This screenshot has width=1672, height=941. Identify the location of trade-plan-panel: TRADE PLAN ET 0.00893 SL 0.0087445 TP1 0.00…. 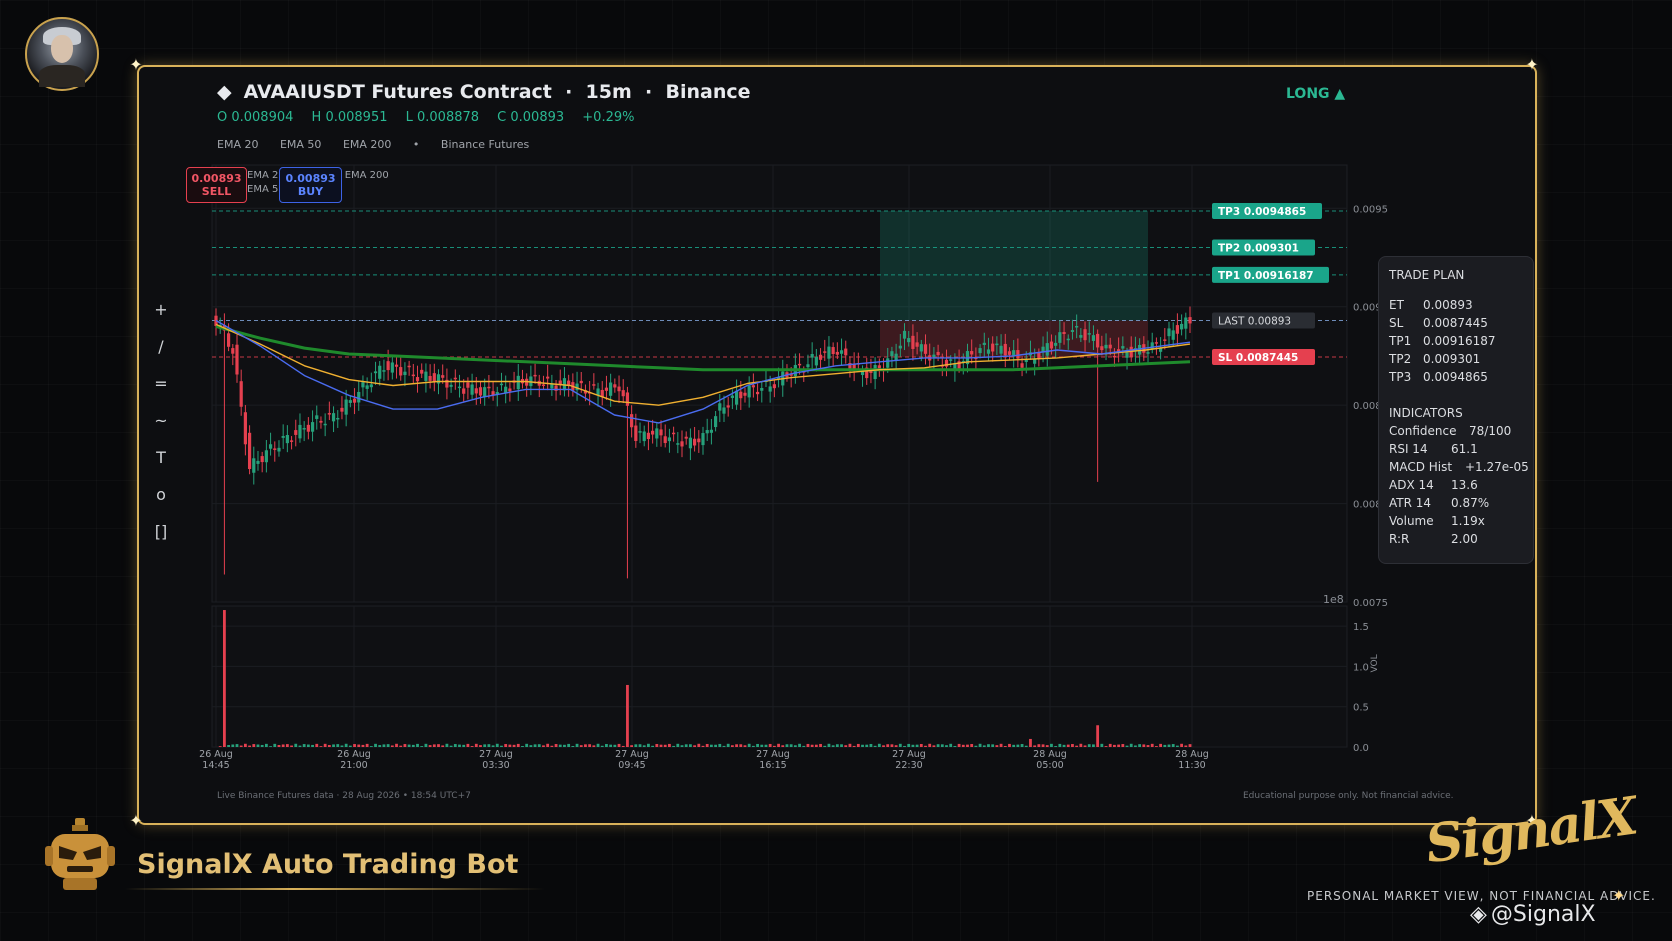
(1456, 410).